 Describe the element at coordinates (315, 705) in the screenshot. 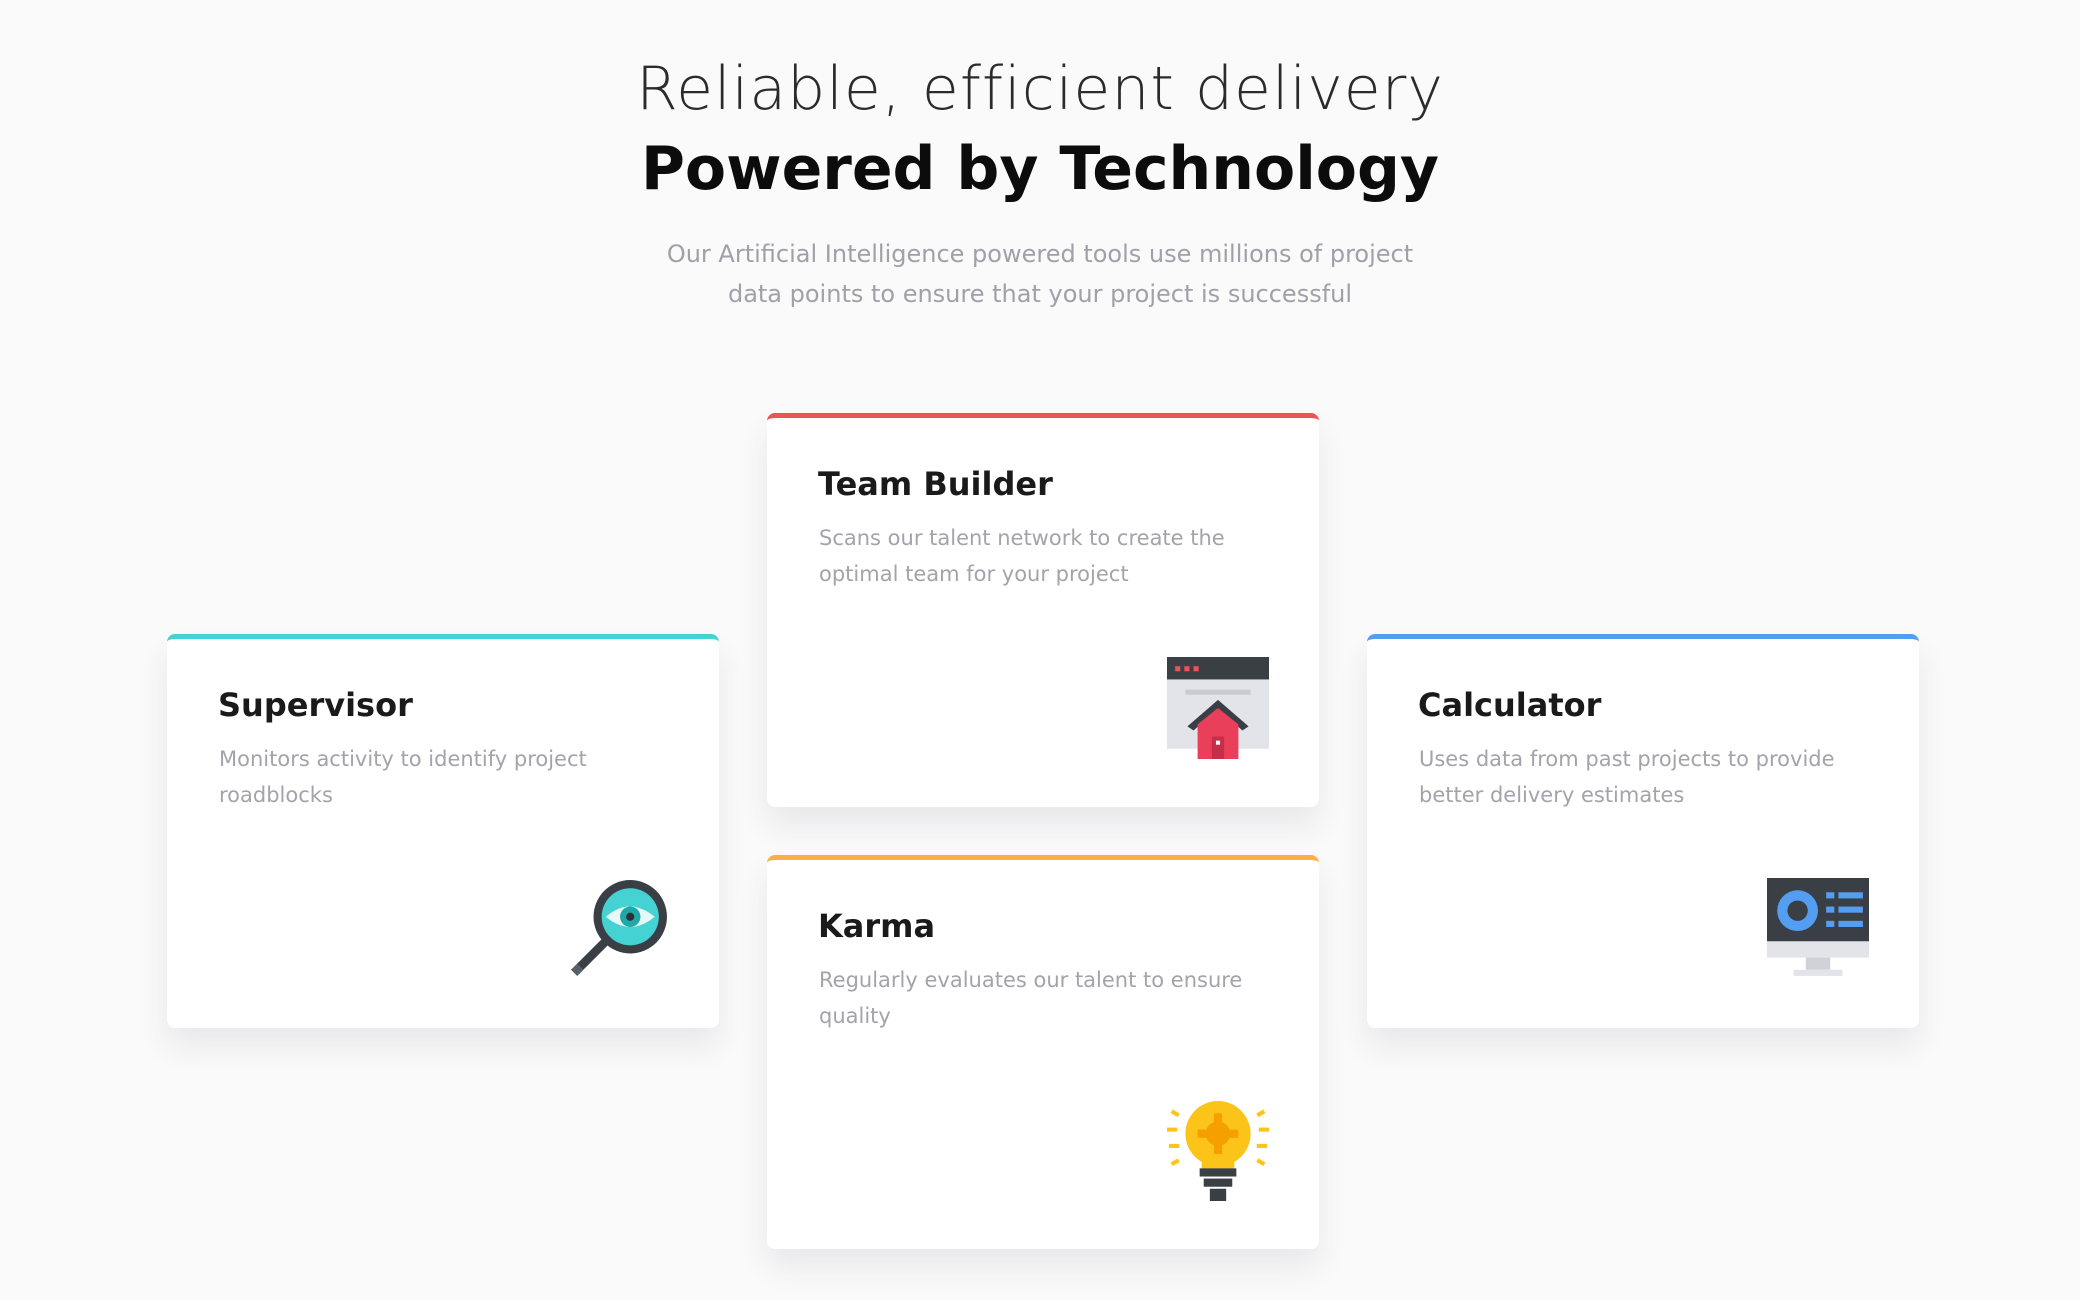

I see `card-title: Supervisor` at that location.